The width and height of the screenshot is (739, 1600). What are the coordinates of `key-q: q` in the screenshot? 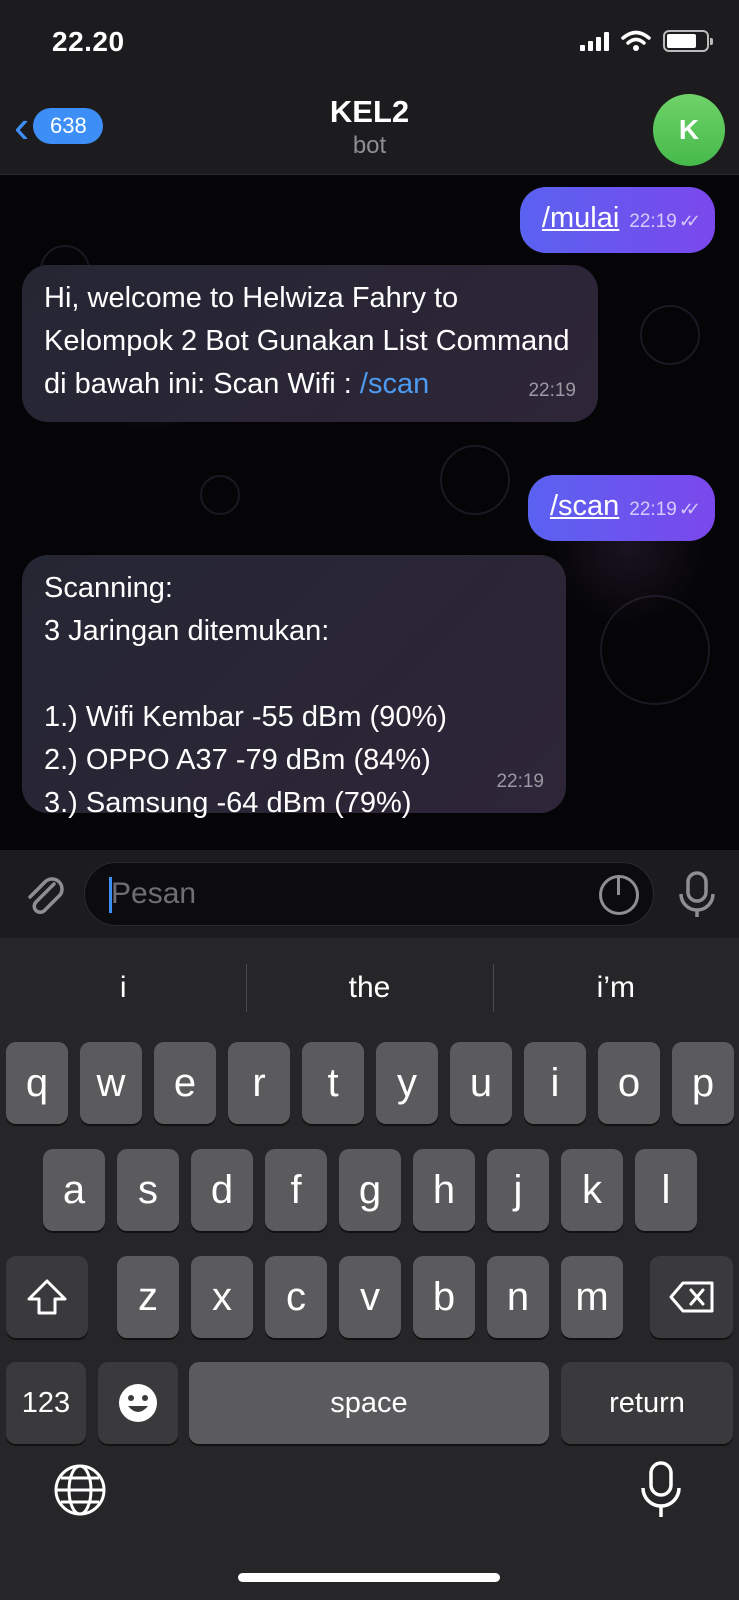 It's located at (37, 1083).